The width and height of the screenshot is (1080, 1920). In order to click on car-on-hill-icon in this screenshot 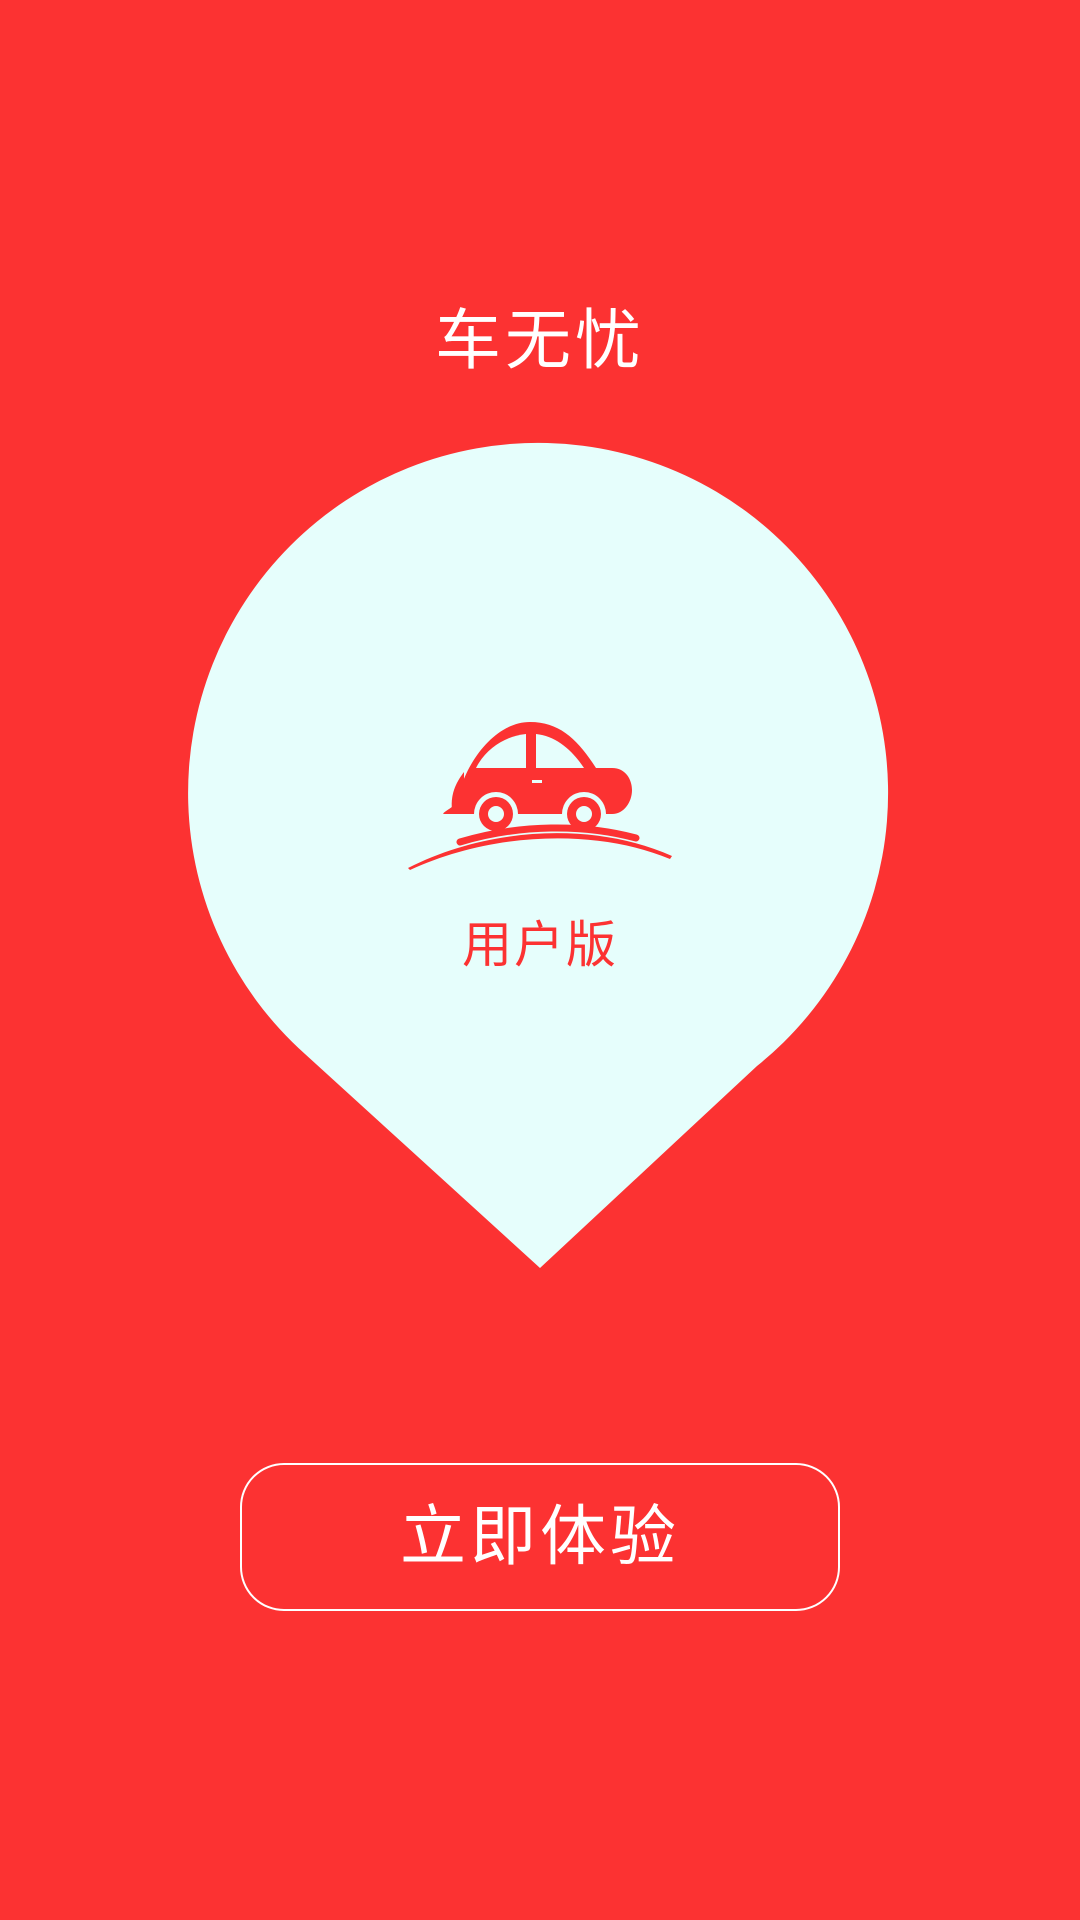, I will do `click(540, 796)`.